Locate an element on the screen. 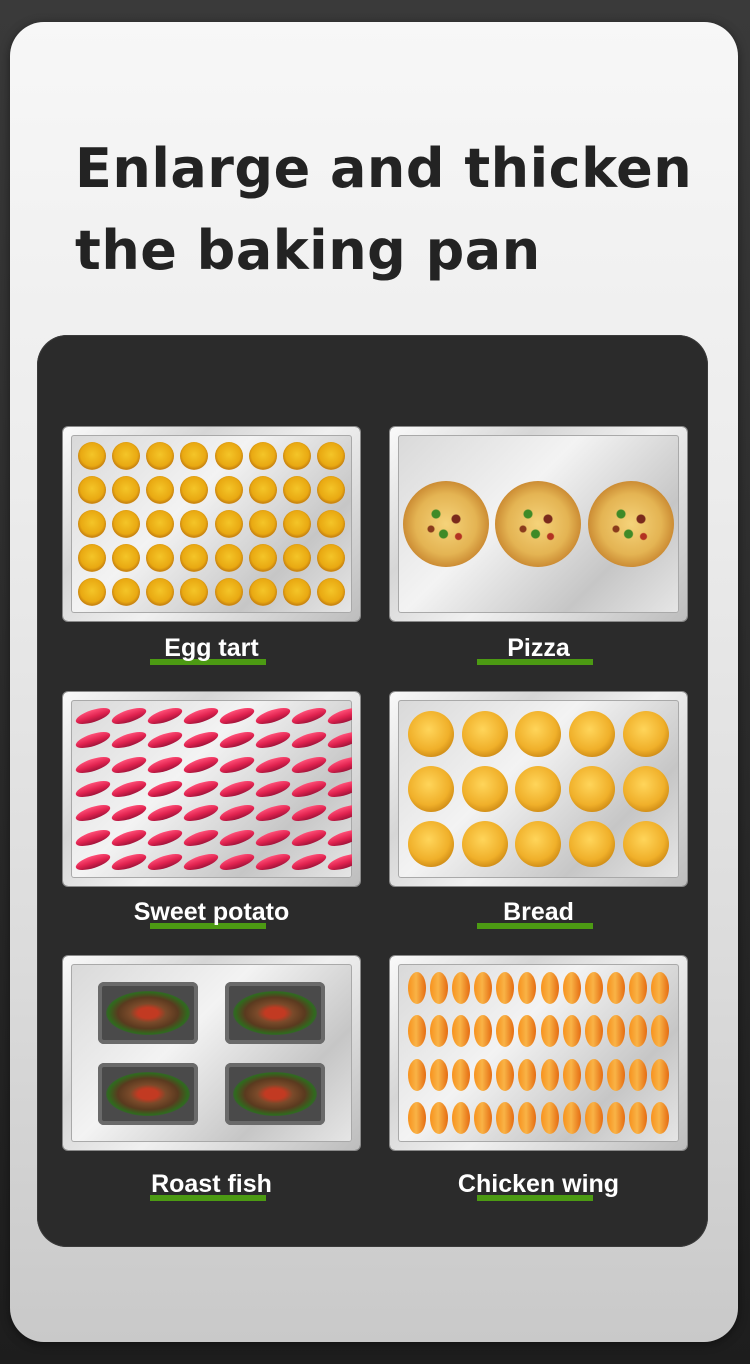 The height and width of the screenshot is (1364, 750). tray-chicken-wing is located at coordinates (538, 1053).